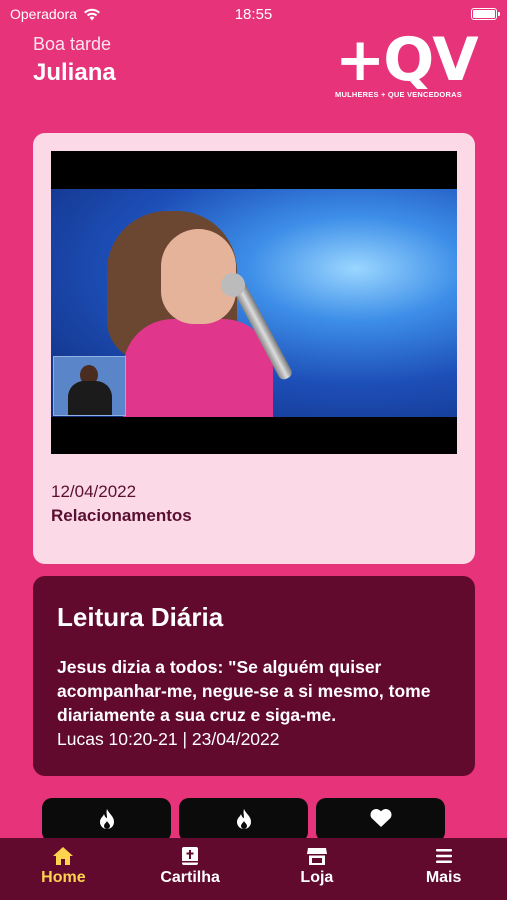  I want to click on status-bar: Operadora 18:55, so click(253, 14).